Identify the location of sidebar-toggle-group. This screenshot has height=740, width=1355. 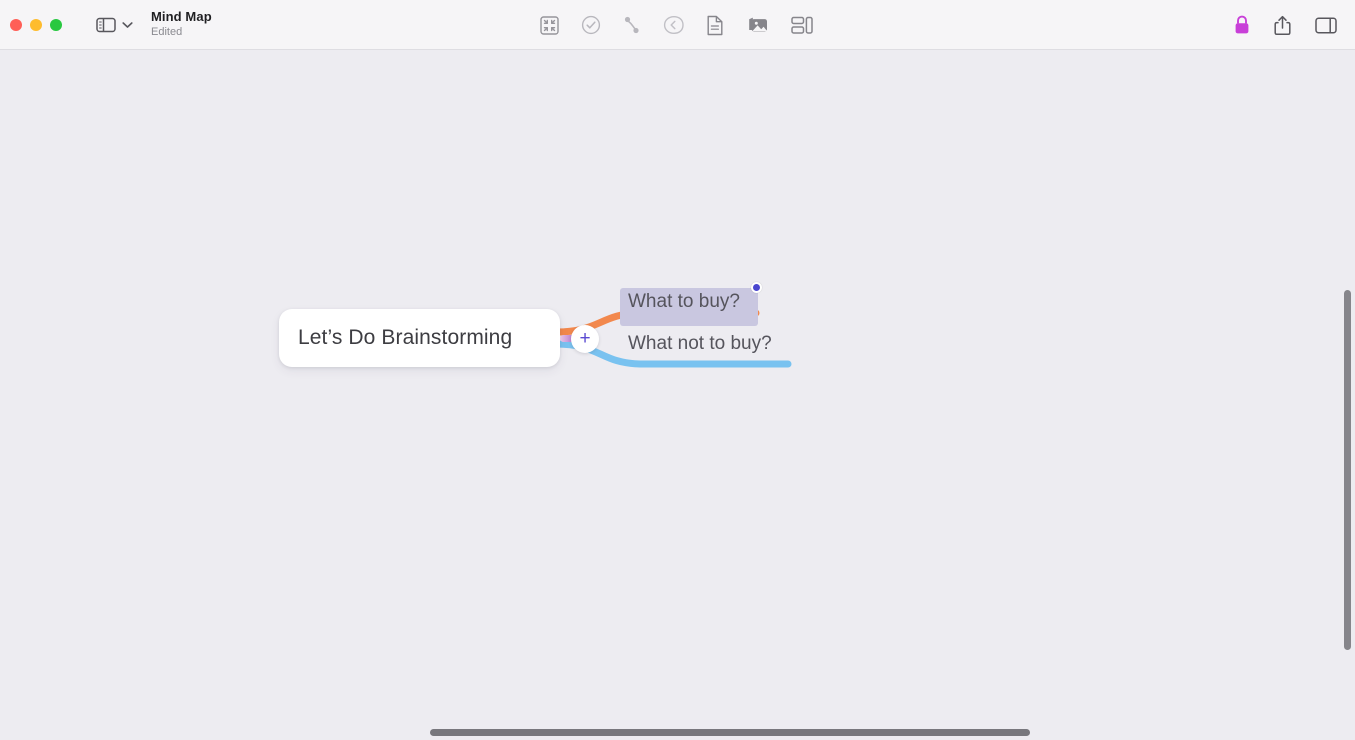
(114, 25).